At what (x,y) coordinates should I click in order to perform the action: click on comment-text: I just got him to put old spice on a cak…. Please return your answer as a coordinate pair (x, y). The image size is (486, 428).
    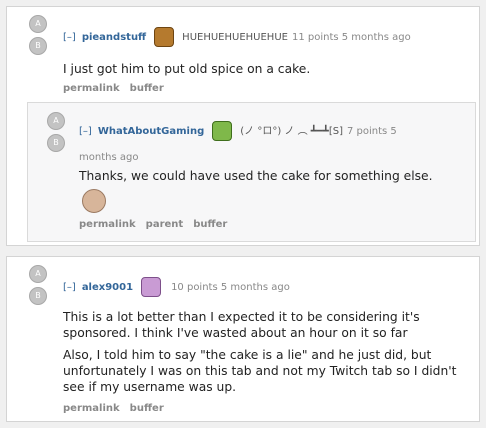
    Looking at the image, I should click on (187, 69).